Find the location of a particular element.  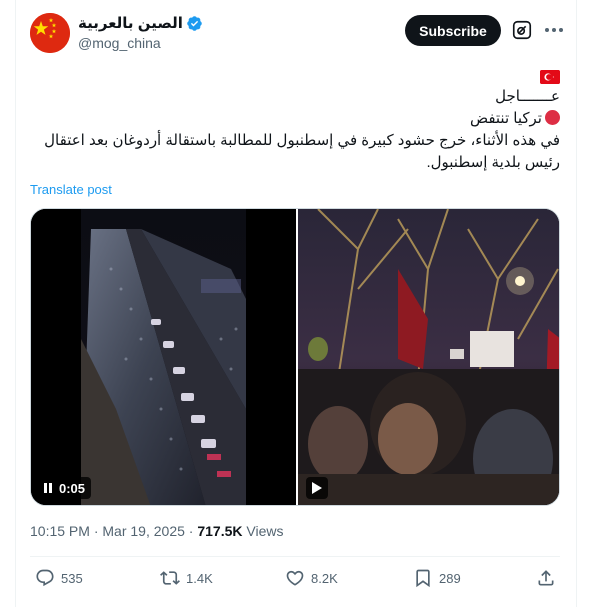

author-display-name: الصين بالعربية is located at coordinates (130, 23).